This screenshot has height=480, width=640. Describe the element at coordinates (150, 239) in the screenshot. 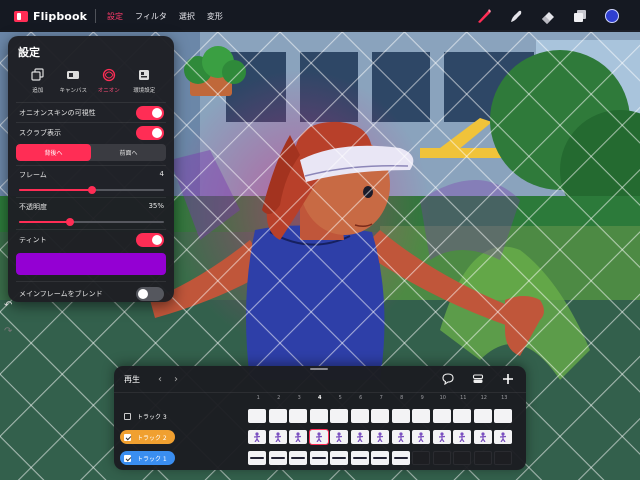

I see `tint-toggle` at that location.